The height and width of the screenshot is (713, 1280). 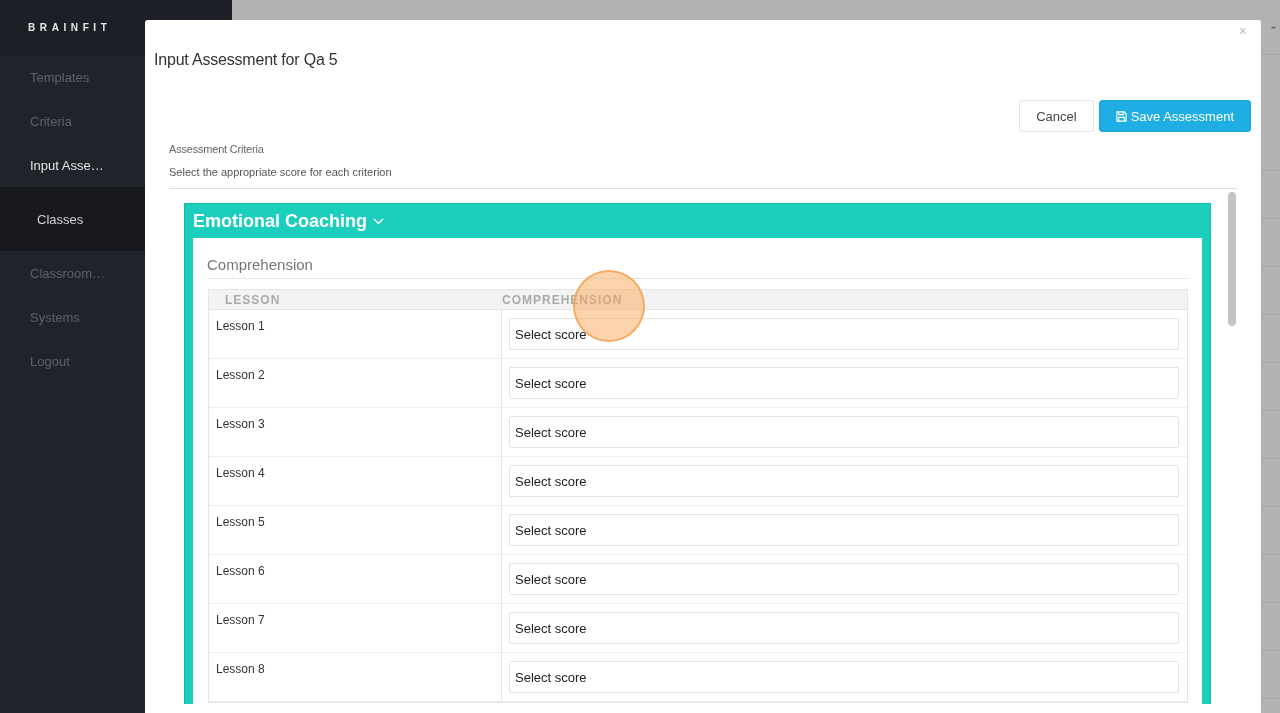 I want to click on brand-logo: BRAINFIT, so click(x=70, y=27).